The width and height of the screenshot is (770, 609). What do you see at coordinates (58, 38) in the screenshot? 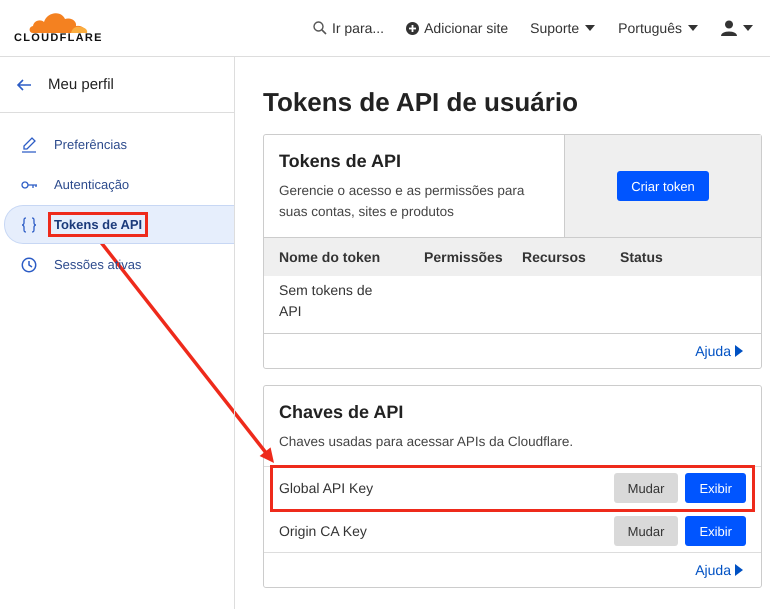
I see `logo-text: CLOUDFLARE` at bounding box center [58, 38].